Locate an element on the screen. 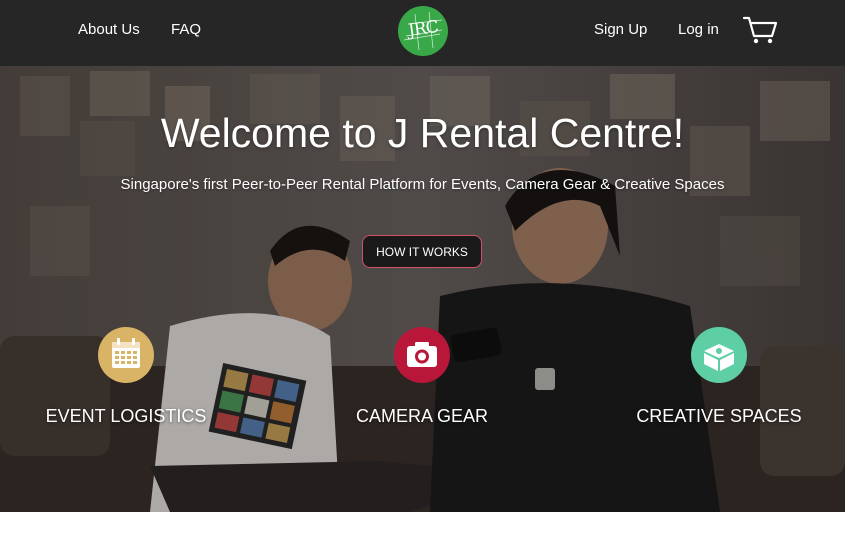 This screenshot has width=845, height=548. nav-login-link: Log in is located at coordinates (698, 30).